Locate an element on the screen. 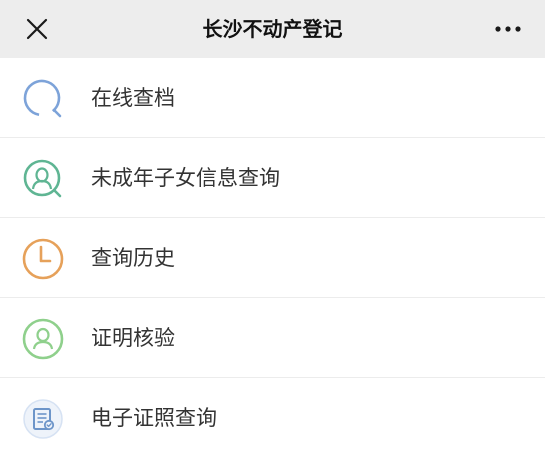  nav-bar: 长沙不动产登记 is located at coordinates (272, 29).